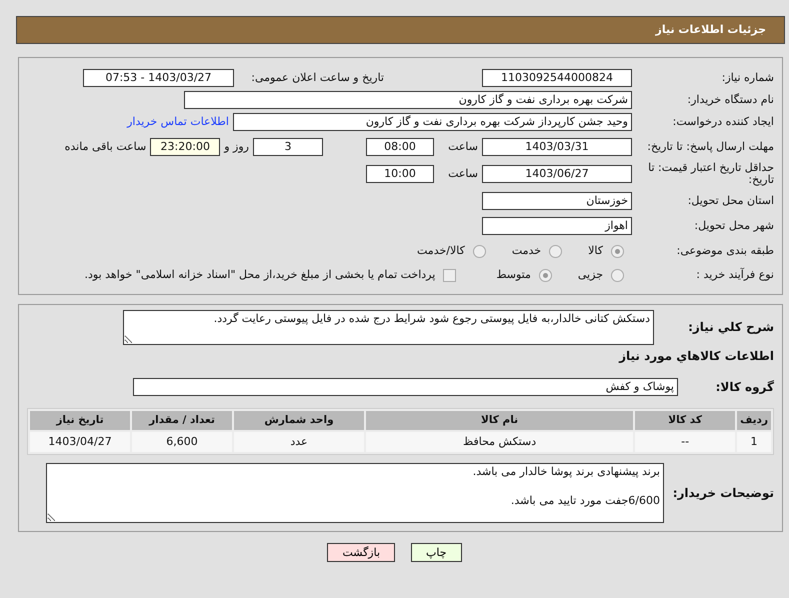  Describe the element at coordinates (734, 275) in the screenshot. I see `field-label: نوع فرآیند خرید :` at that location.